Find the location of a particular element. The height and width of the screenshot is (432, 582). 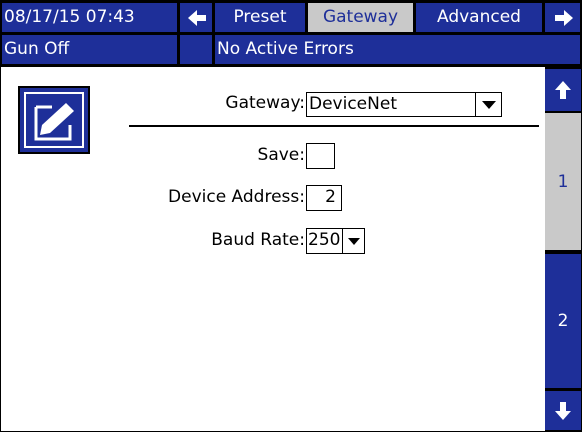

next-screen-button is located at coordinates (562, 17).